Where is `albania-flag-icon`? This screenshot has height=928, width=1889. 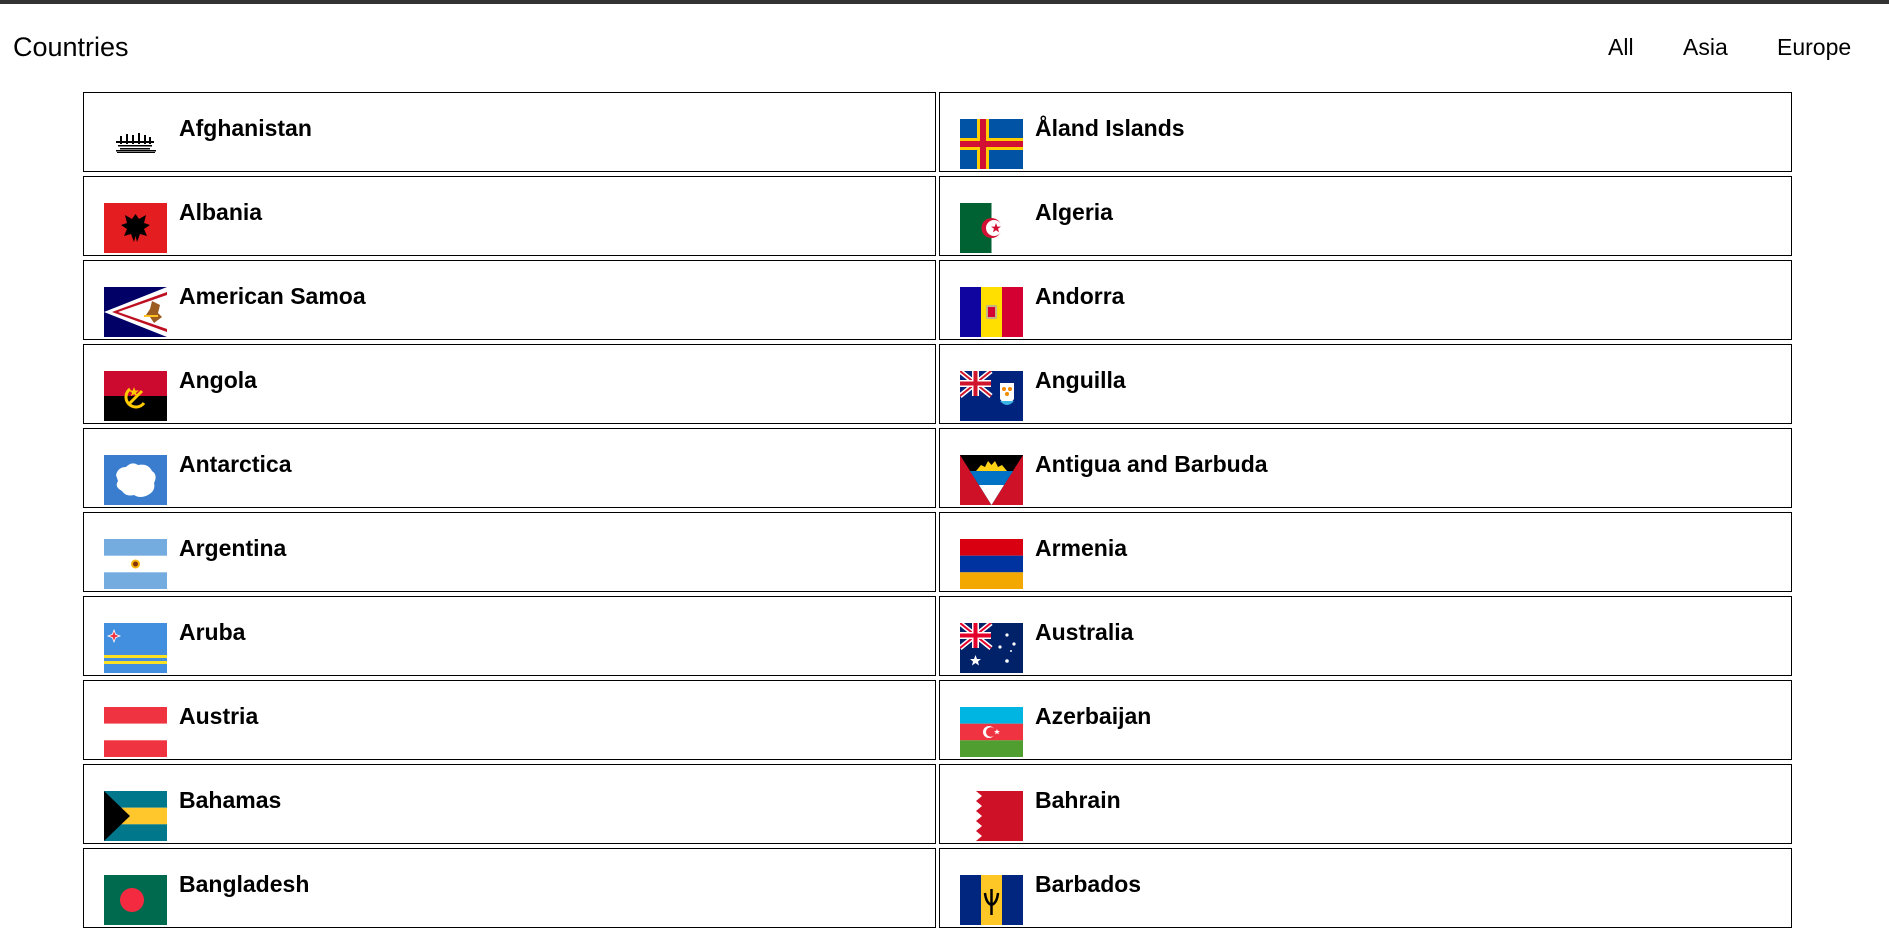
albania-flag-icon is located at coordinates (135, 228).